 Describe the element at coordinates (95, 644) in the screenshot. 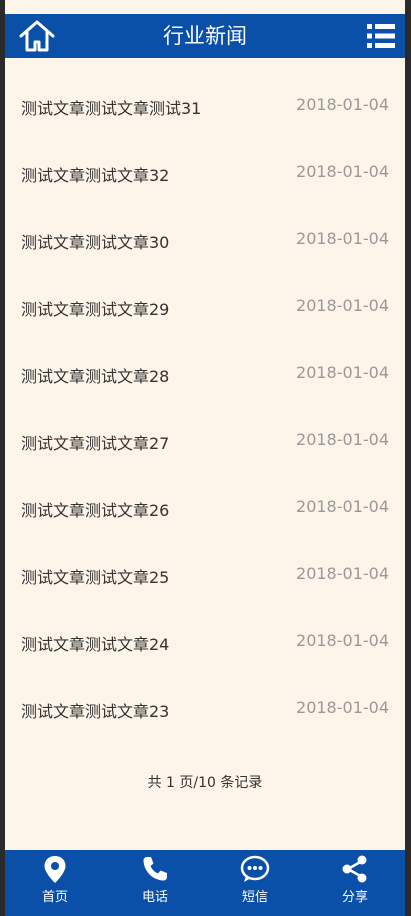

I see `news-title: 测试文章测试文章24` at that location.